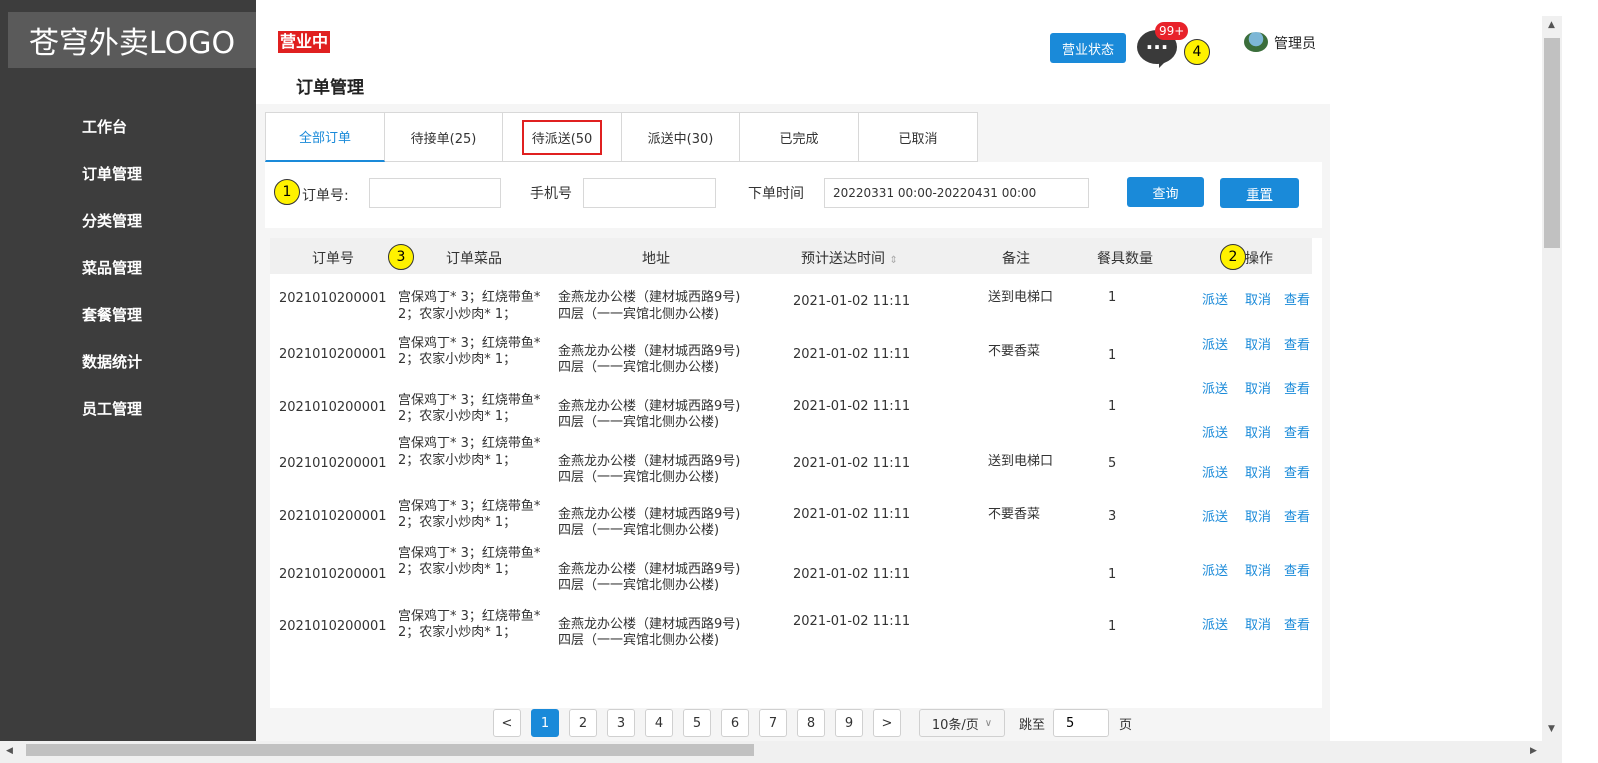 This screenshot has width=1598, height=763. Describe the element at coordinates (1552, 378) in the screenshot. I see `vertical-scrollbar: ▲ ▼` at that location.